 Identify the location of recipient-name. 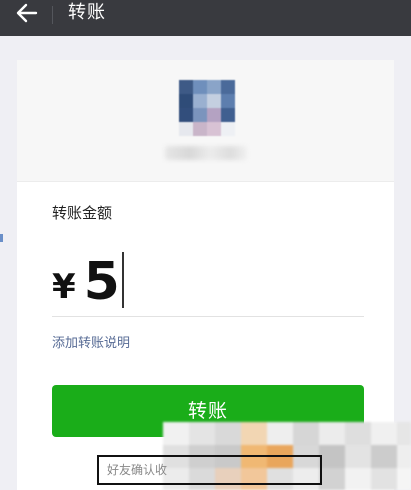
(206, 153).